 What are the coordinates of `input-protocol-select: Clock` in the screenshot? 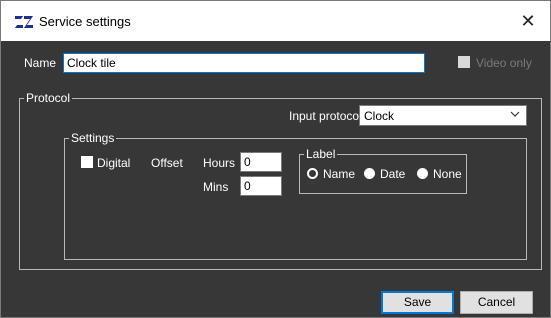 It's located at (443, 115).